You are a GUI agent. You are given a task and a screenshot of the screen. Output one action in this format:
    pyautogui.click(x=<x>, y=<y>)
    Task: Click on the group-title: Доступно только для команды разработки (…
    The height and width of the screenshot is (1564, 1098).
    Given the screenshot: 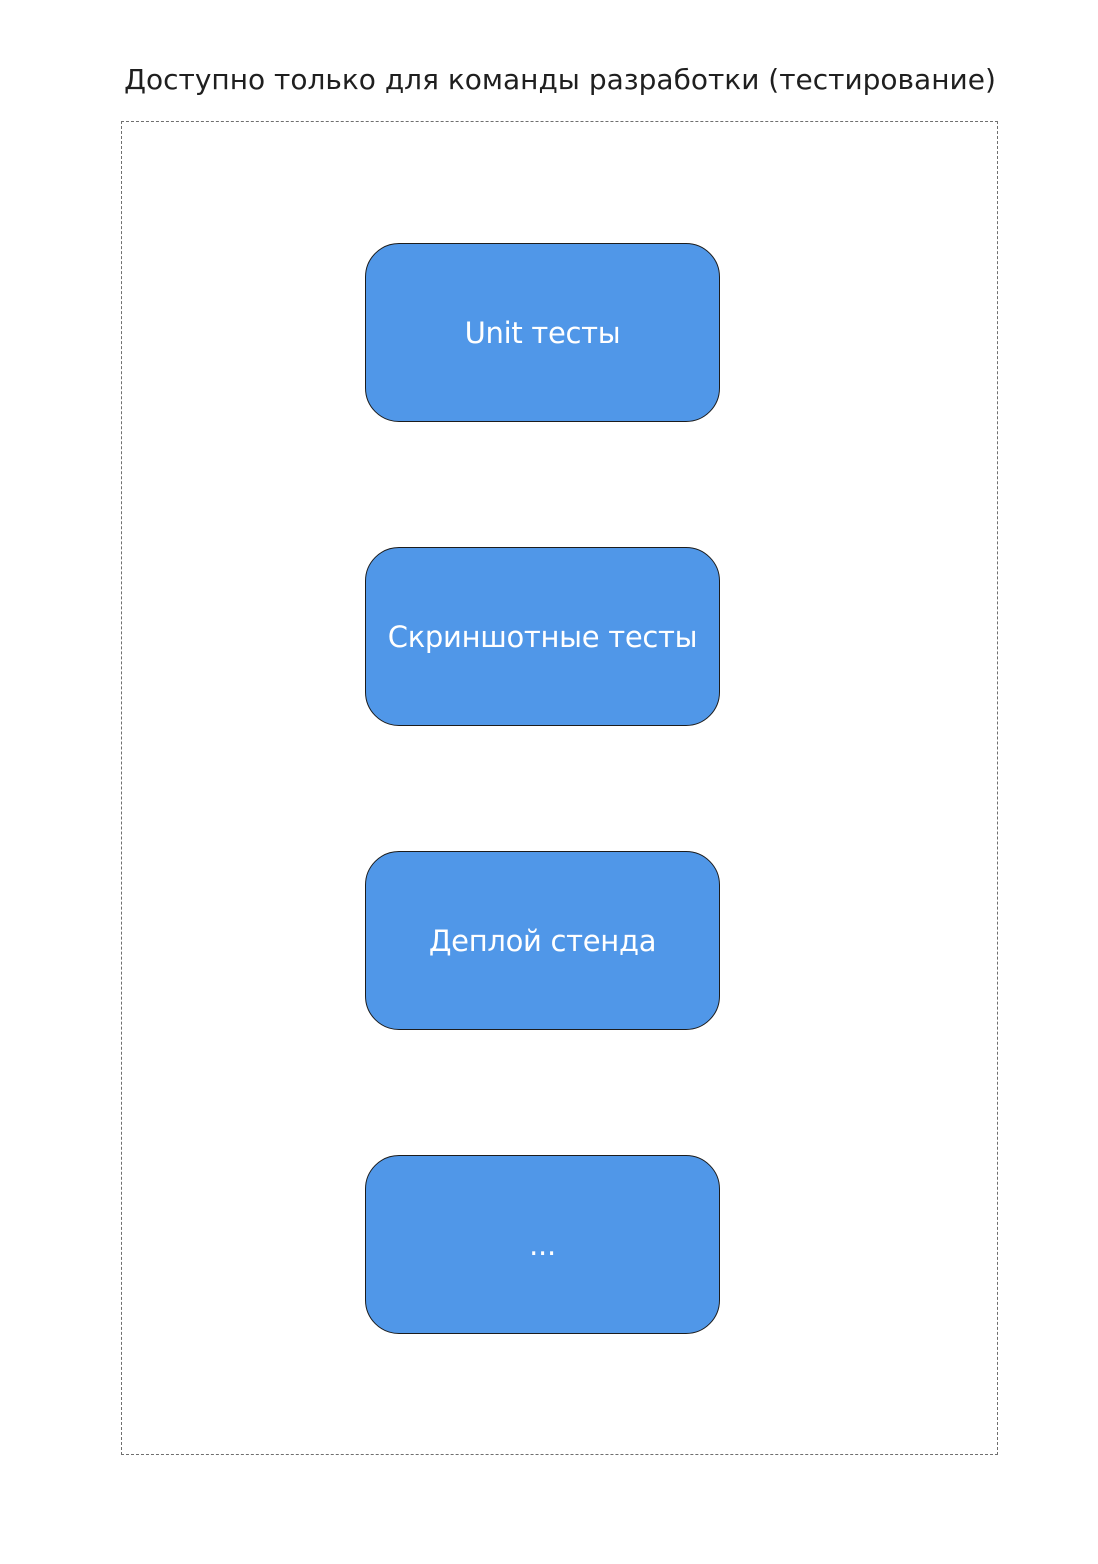 What is the action you would take?
    pyautogui.click(x=560, y=79)
    